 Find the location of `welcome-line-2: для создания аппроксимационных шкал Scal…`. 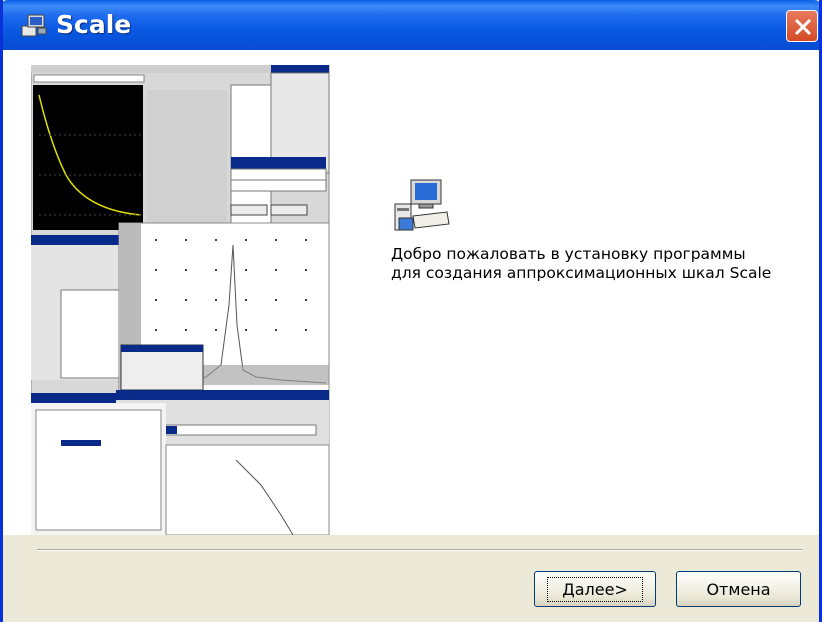

welcome-line-2: для создания аппроксимационных шкал Scal… is located at coordinates (581, 273).